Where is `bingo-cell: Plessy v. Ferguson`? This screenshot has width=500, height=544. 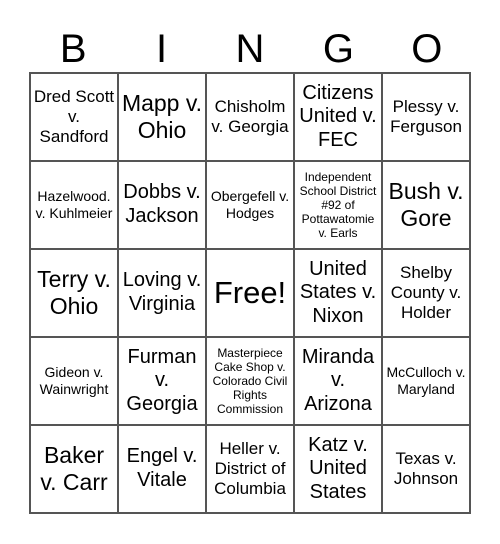
bingo-cell: Plessy v. Ferguson is located at coordinates (426, 117).